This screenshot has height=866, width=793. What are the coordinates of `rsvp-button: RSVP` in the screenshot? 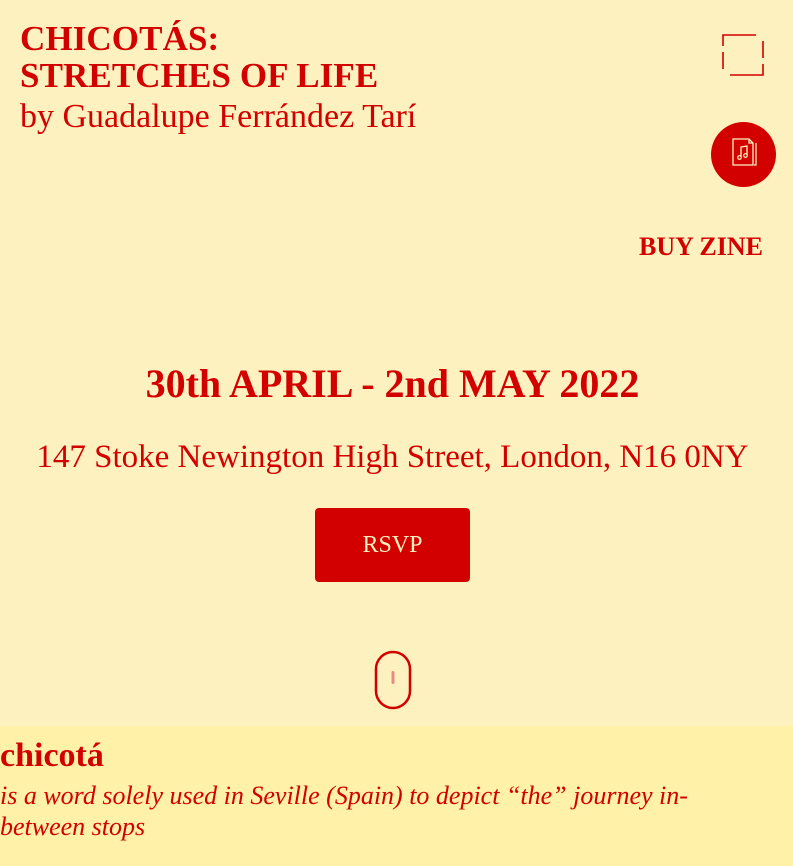 It's located at (392, 545).